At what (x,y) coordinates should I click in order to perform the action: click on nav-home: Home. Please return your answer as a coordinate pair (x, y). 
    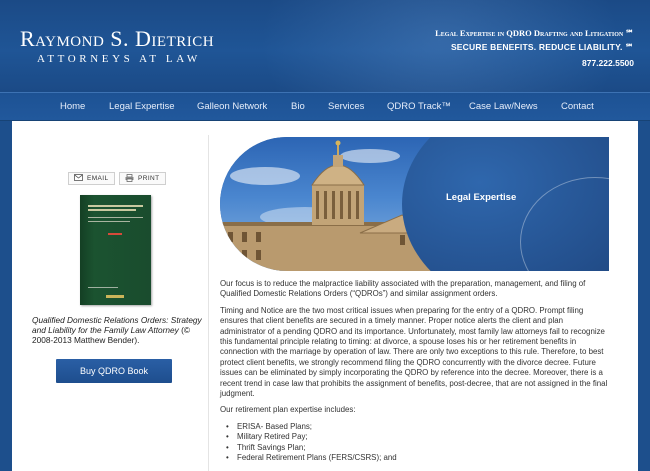
    Looking at the image, I should click on (72, 106).